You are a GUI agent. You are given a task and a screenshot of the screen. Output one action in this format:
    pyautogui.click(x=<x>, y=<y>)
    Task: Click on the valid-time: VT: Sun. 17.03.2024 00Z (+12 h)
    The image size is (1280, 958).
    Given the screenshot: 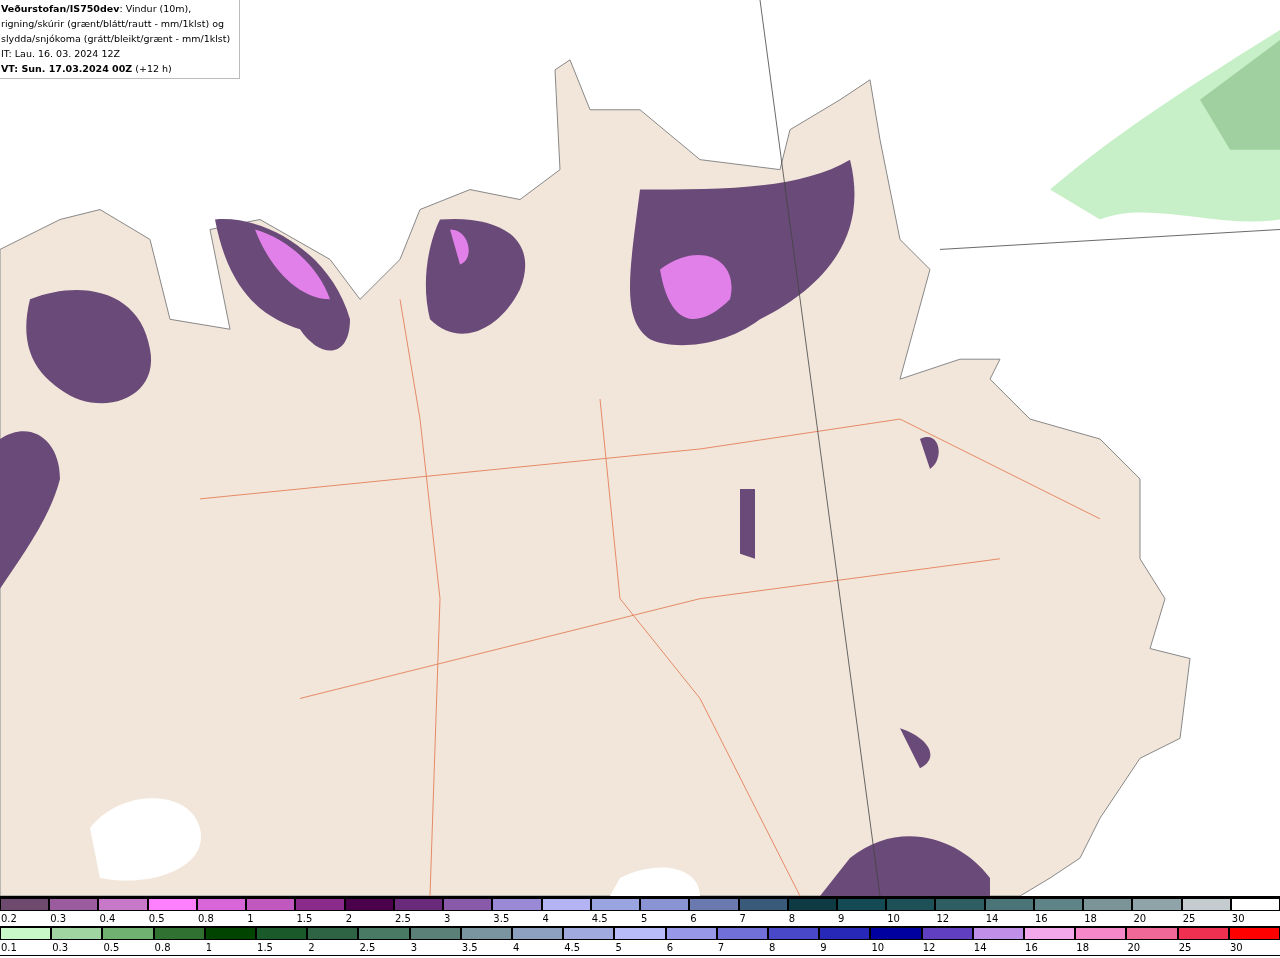 What is the action you would take?
    pyautogui.click(x=87, y=69)
    